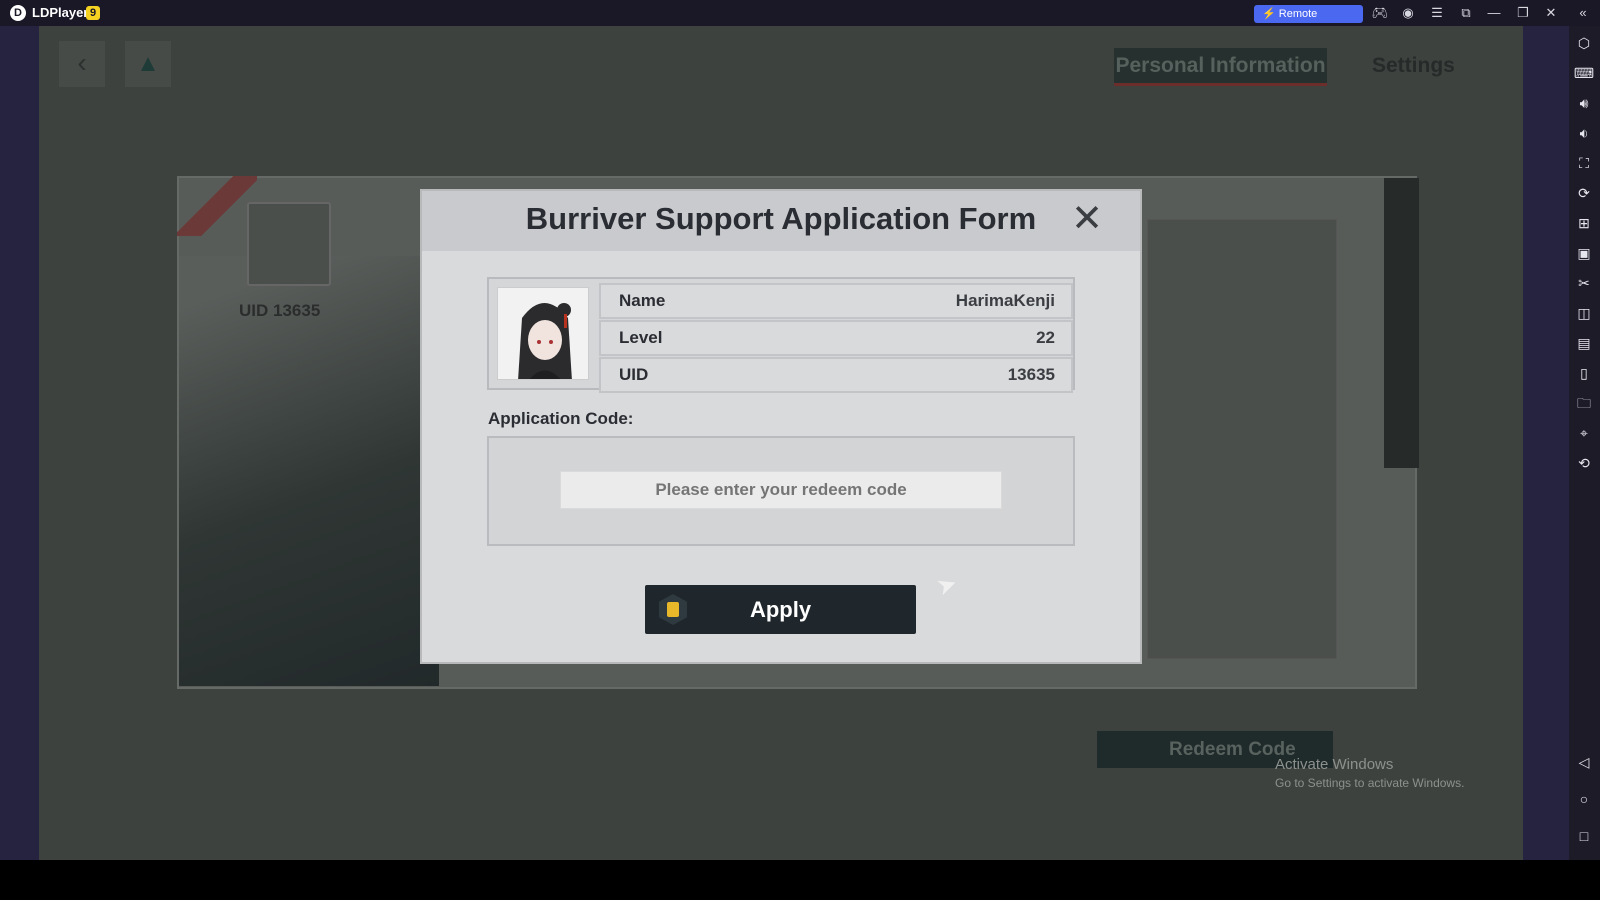  What do you see at coordinates (1005, 300) in the screenshot?
I see `name-value: HarimaKenji` at bounding box center [1005, 300].